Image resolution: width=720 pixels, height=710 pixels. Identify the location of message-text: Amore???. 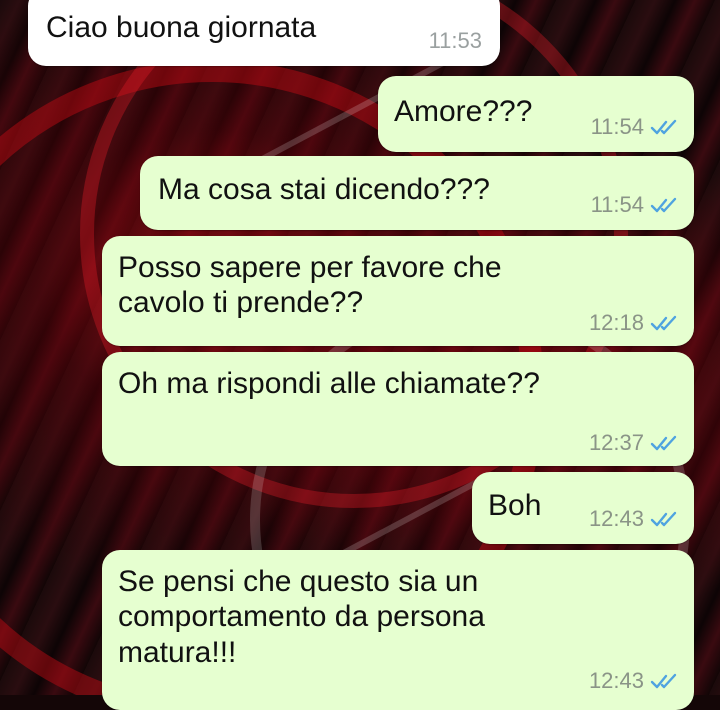
(463, 111).